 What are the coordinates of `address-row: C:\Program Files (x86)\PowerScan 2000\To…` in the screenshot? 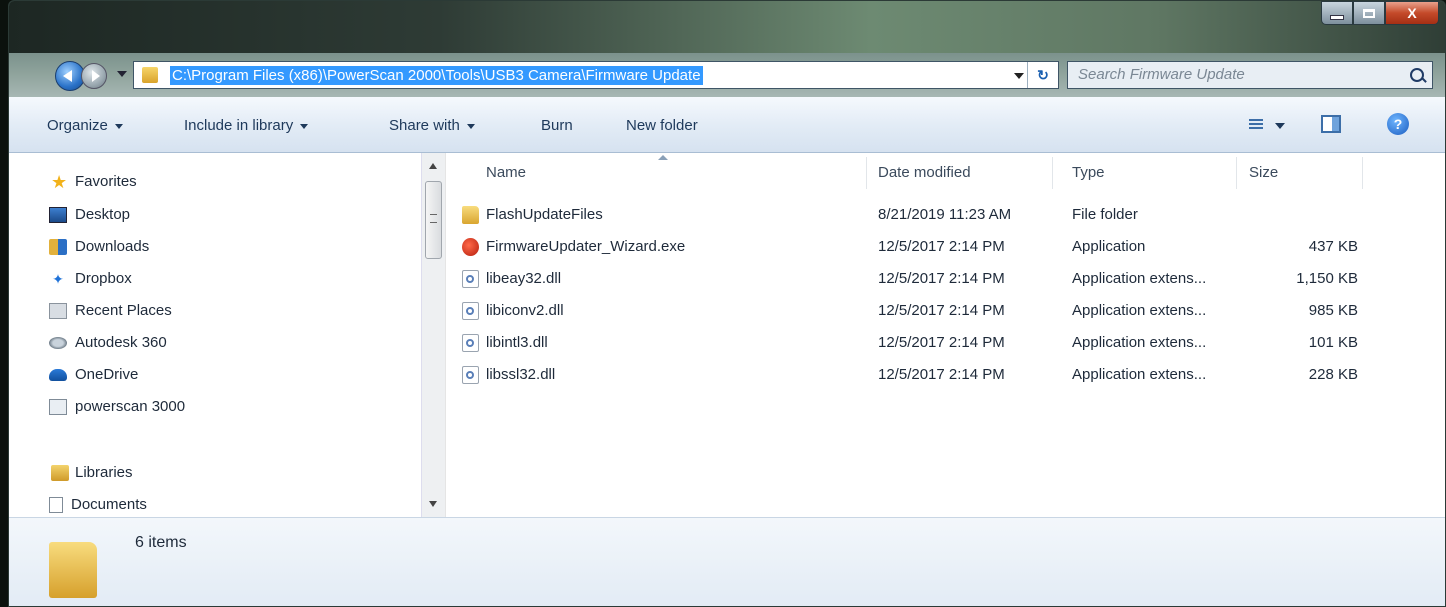 It's located at (727, 75).